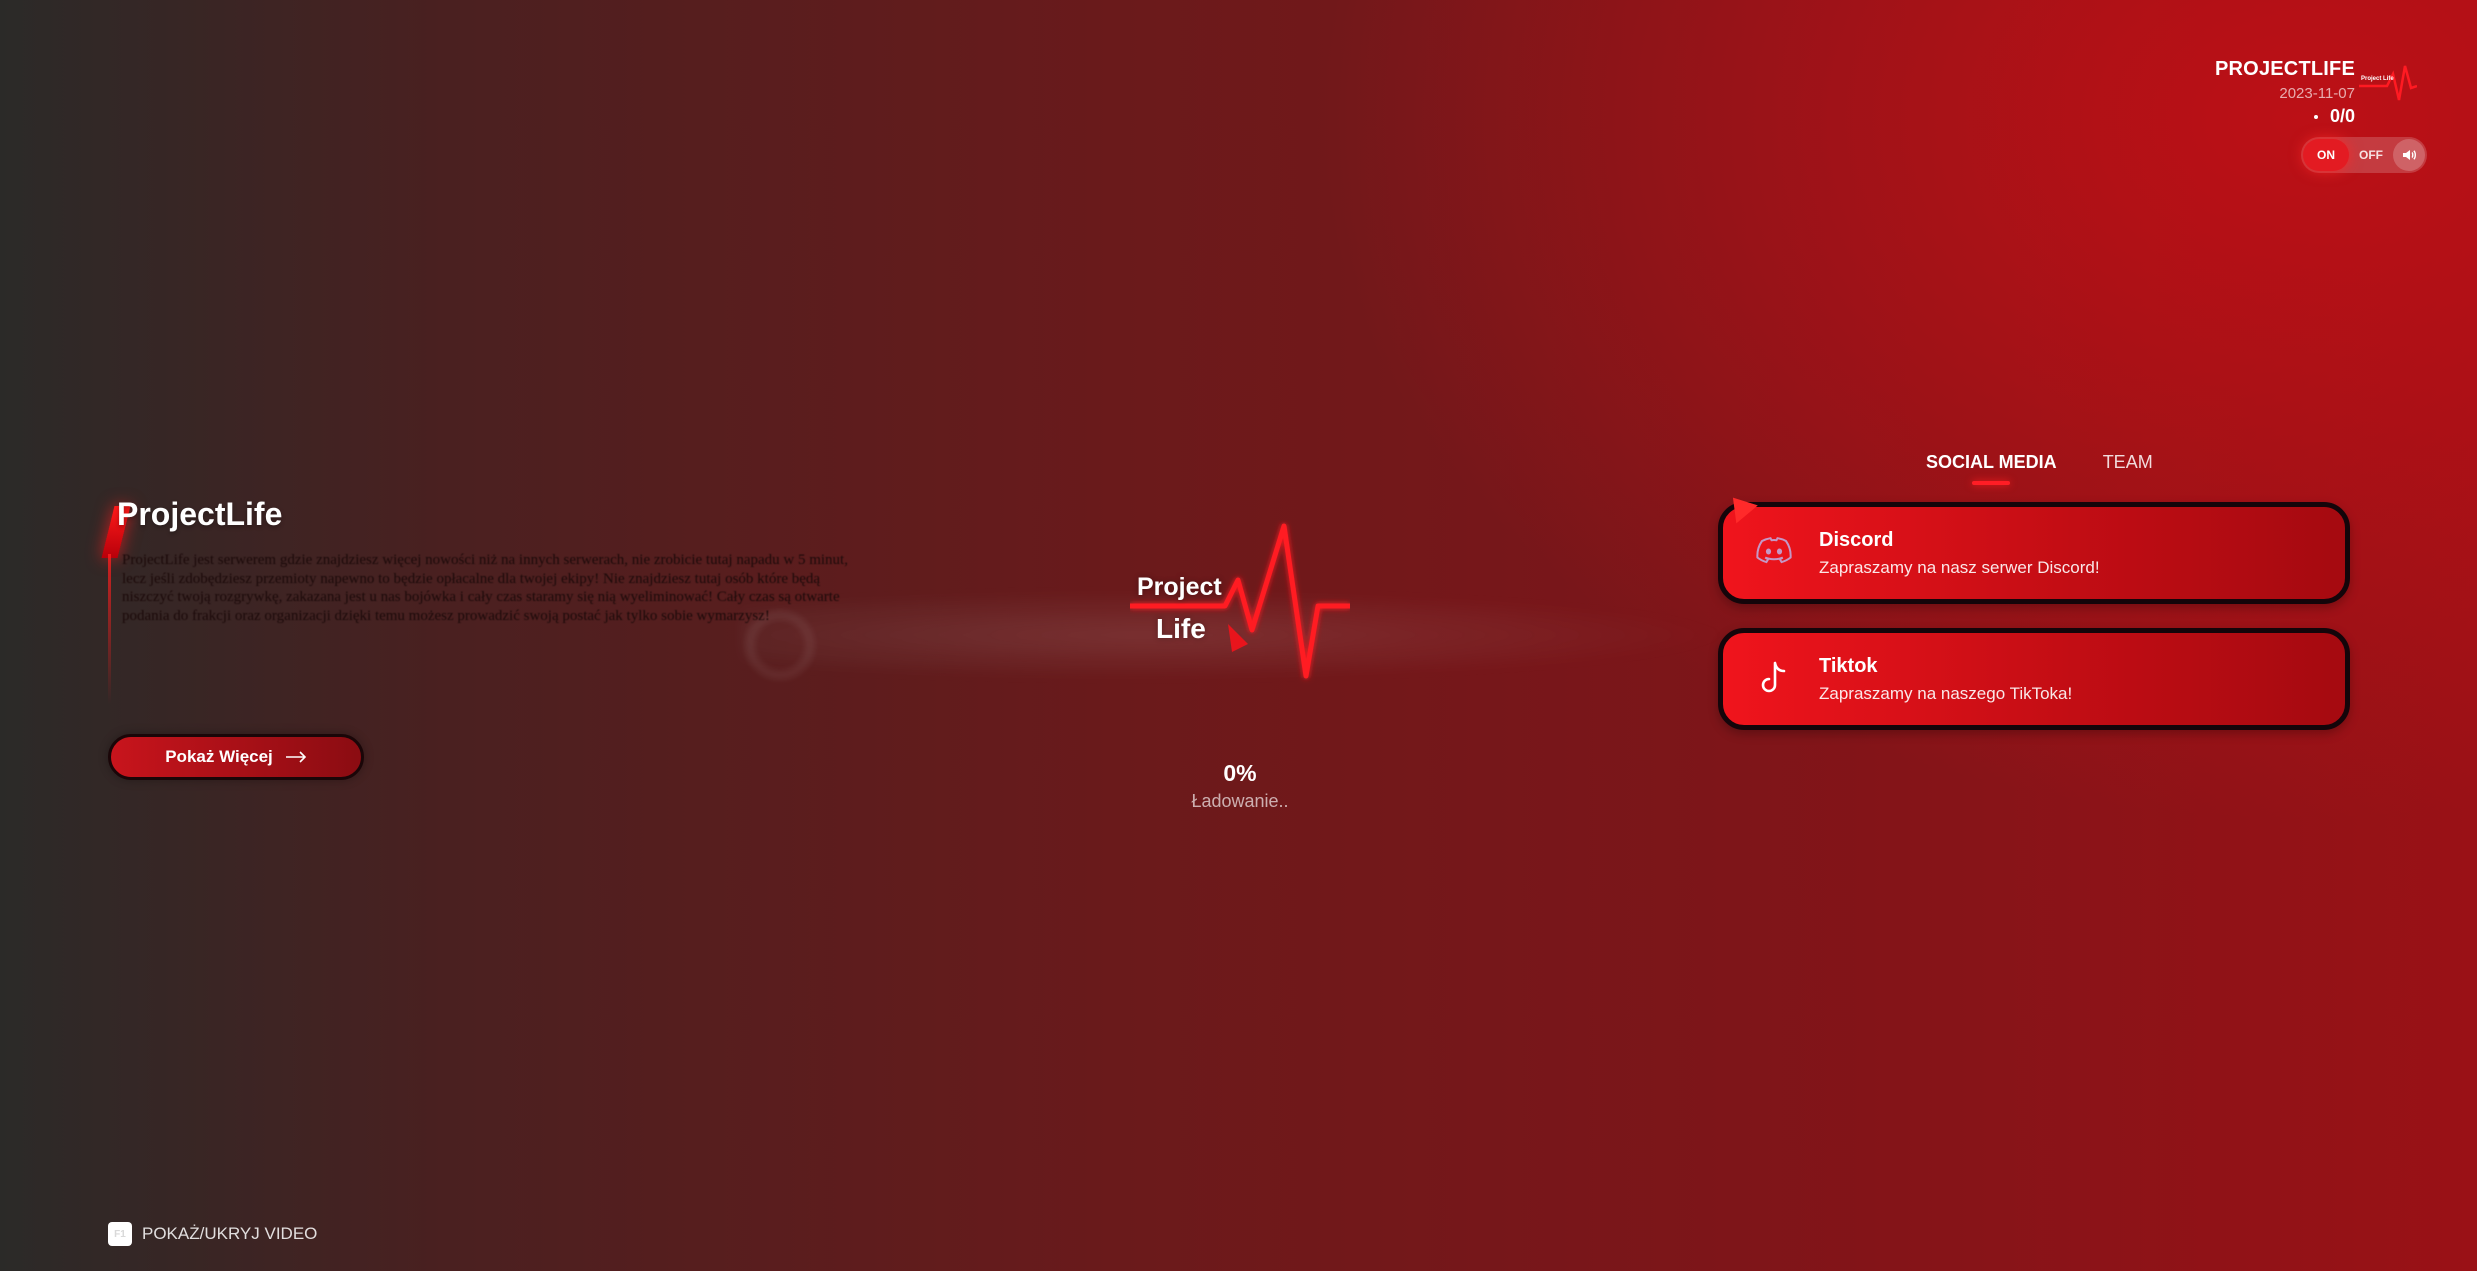 The image size is (2477, 1271). Describe the element at coordinates (295, 757) in the screenshot. I see `arrow-right-icon` at that location.